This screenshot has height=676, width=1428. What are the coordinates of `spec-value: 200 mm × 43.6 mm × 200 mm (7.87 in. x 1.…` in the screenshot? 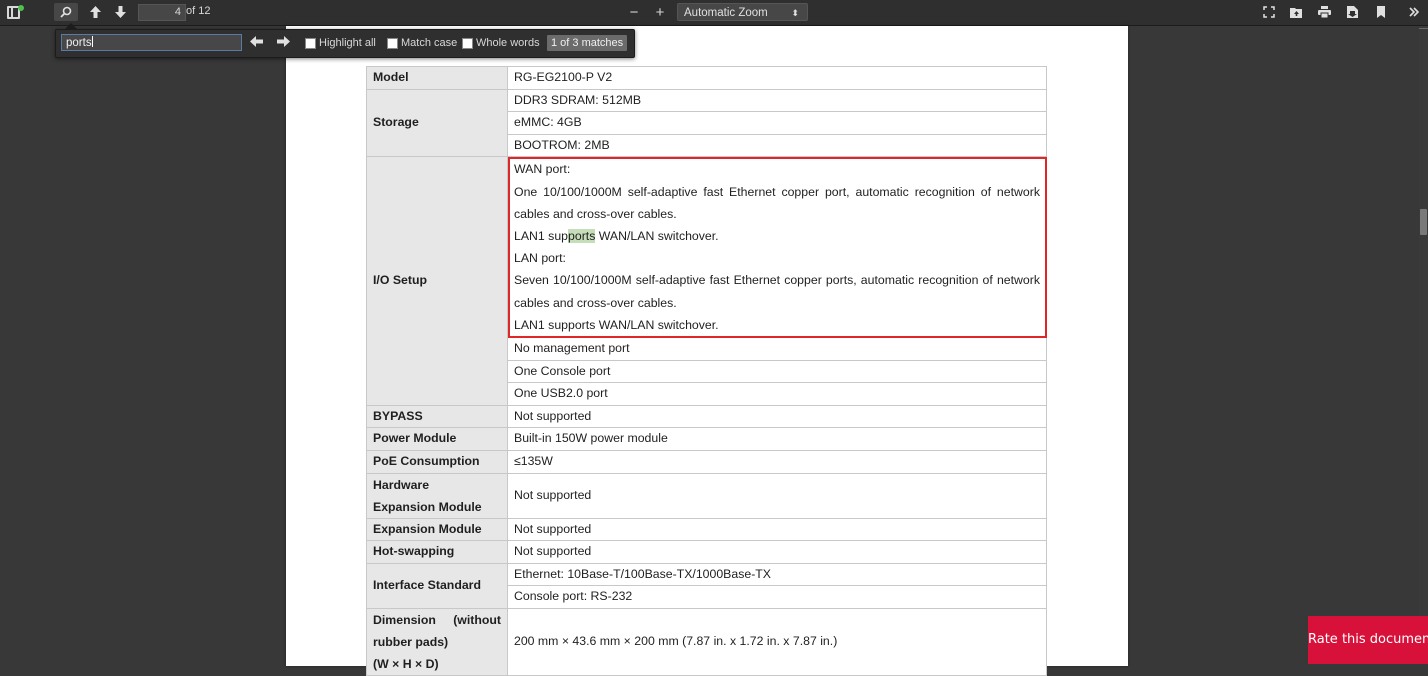 It's located at (777, 641).